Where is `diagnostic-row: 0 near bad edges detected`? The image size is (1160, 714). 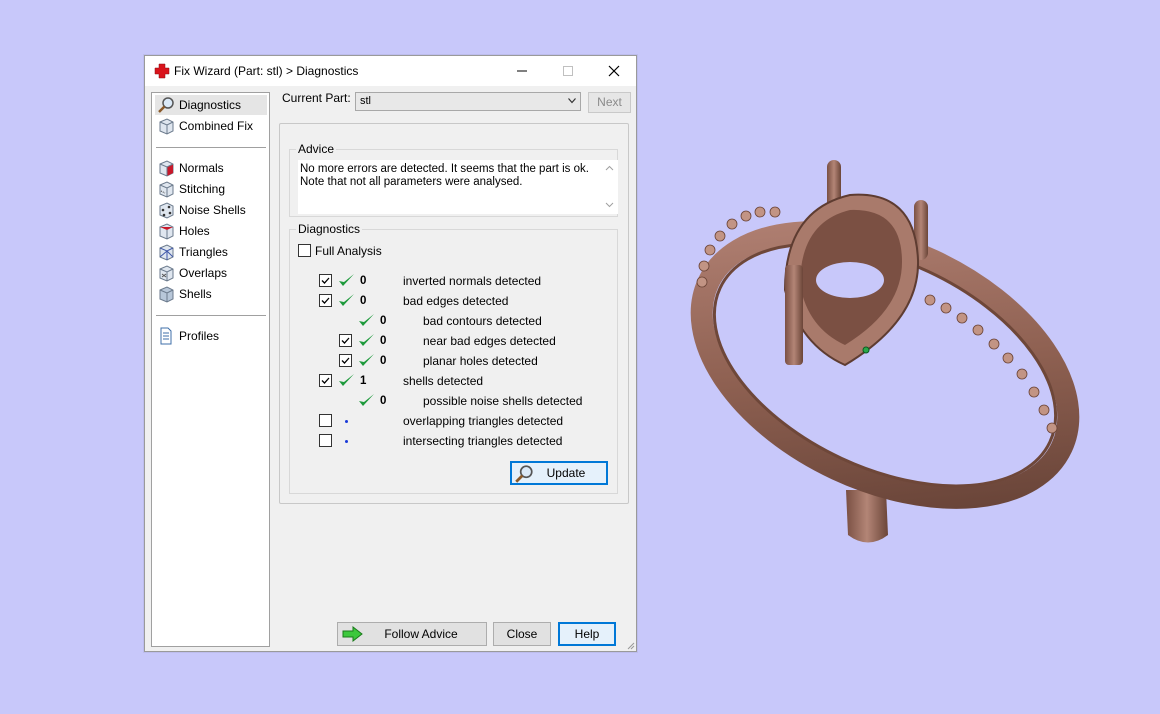 diagnostic-row: 0 near bad edges detected is located at coordinates (450, 341).